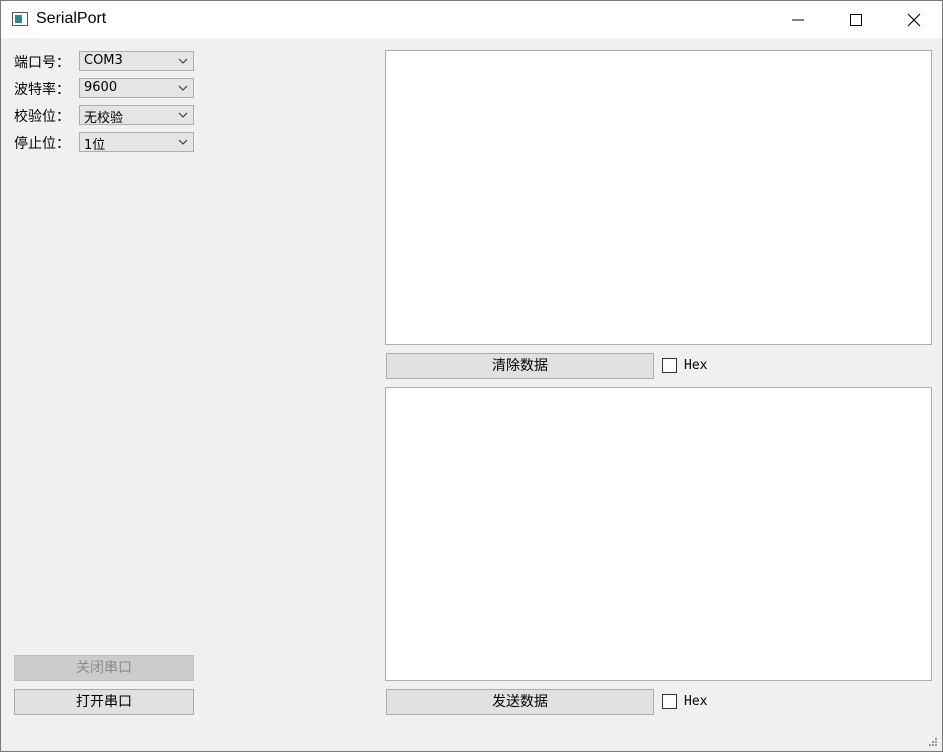 This screenshot has width=943, height=752. Describe the element at coordinates (136, 88) in the screenshot. I see `baud-combobox: 9600` at that location.